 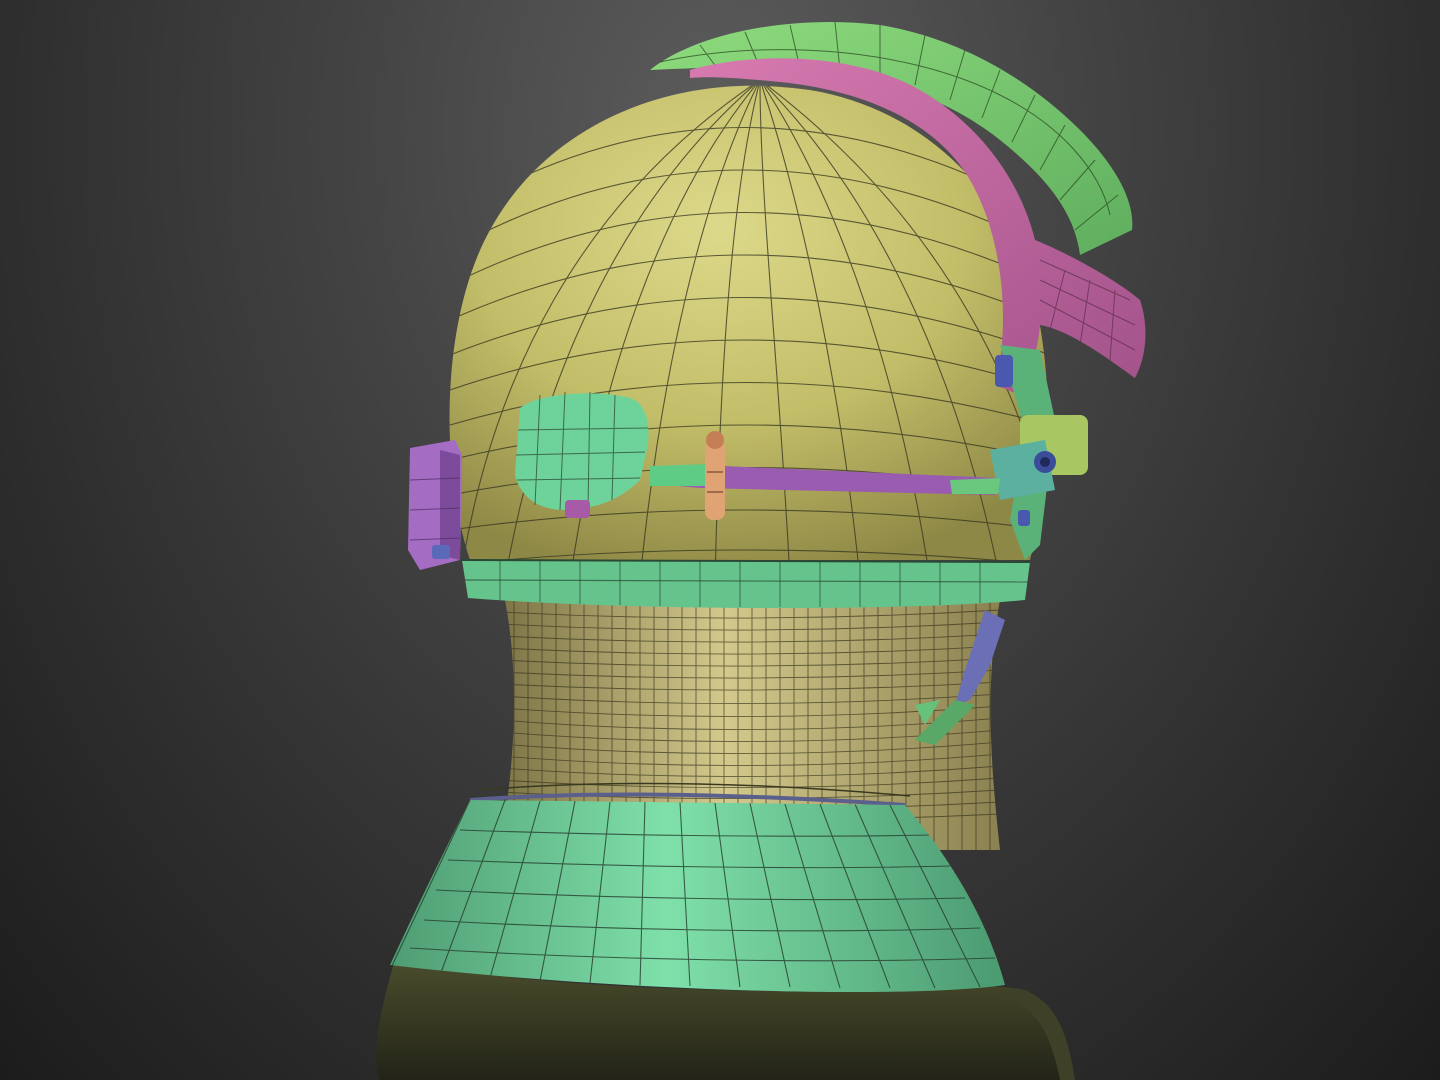 I want to click on collar, so click(x=697, y=896).